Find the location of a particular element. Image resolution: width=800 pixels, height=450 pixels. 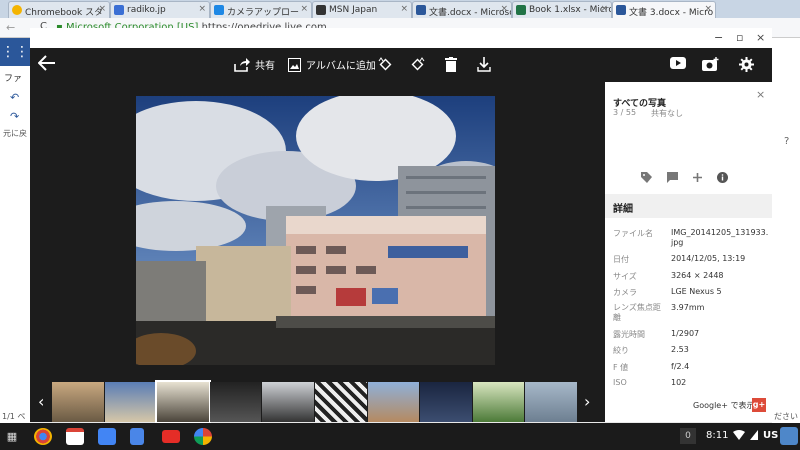

share-button: 共有 is located at coordinates (254, 64).